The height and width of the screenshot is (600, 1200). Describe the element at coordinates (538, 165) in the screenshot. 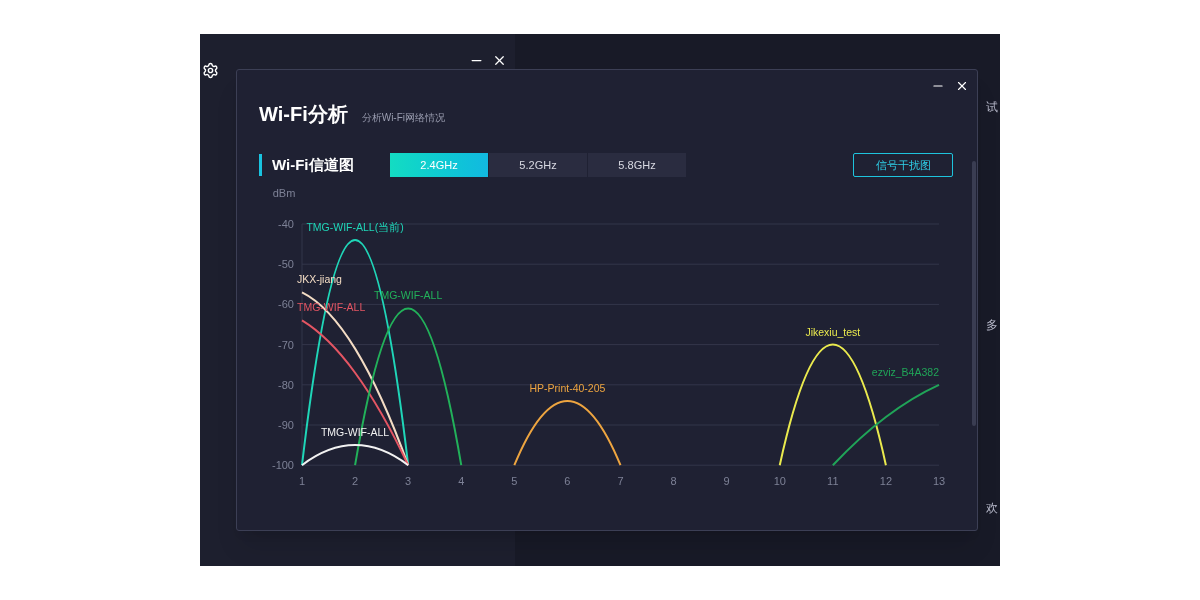

I see `band-tab: 5.2GHz` at that location.